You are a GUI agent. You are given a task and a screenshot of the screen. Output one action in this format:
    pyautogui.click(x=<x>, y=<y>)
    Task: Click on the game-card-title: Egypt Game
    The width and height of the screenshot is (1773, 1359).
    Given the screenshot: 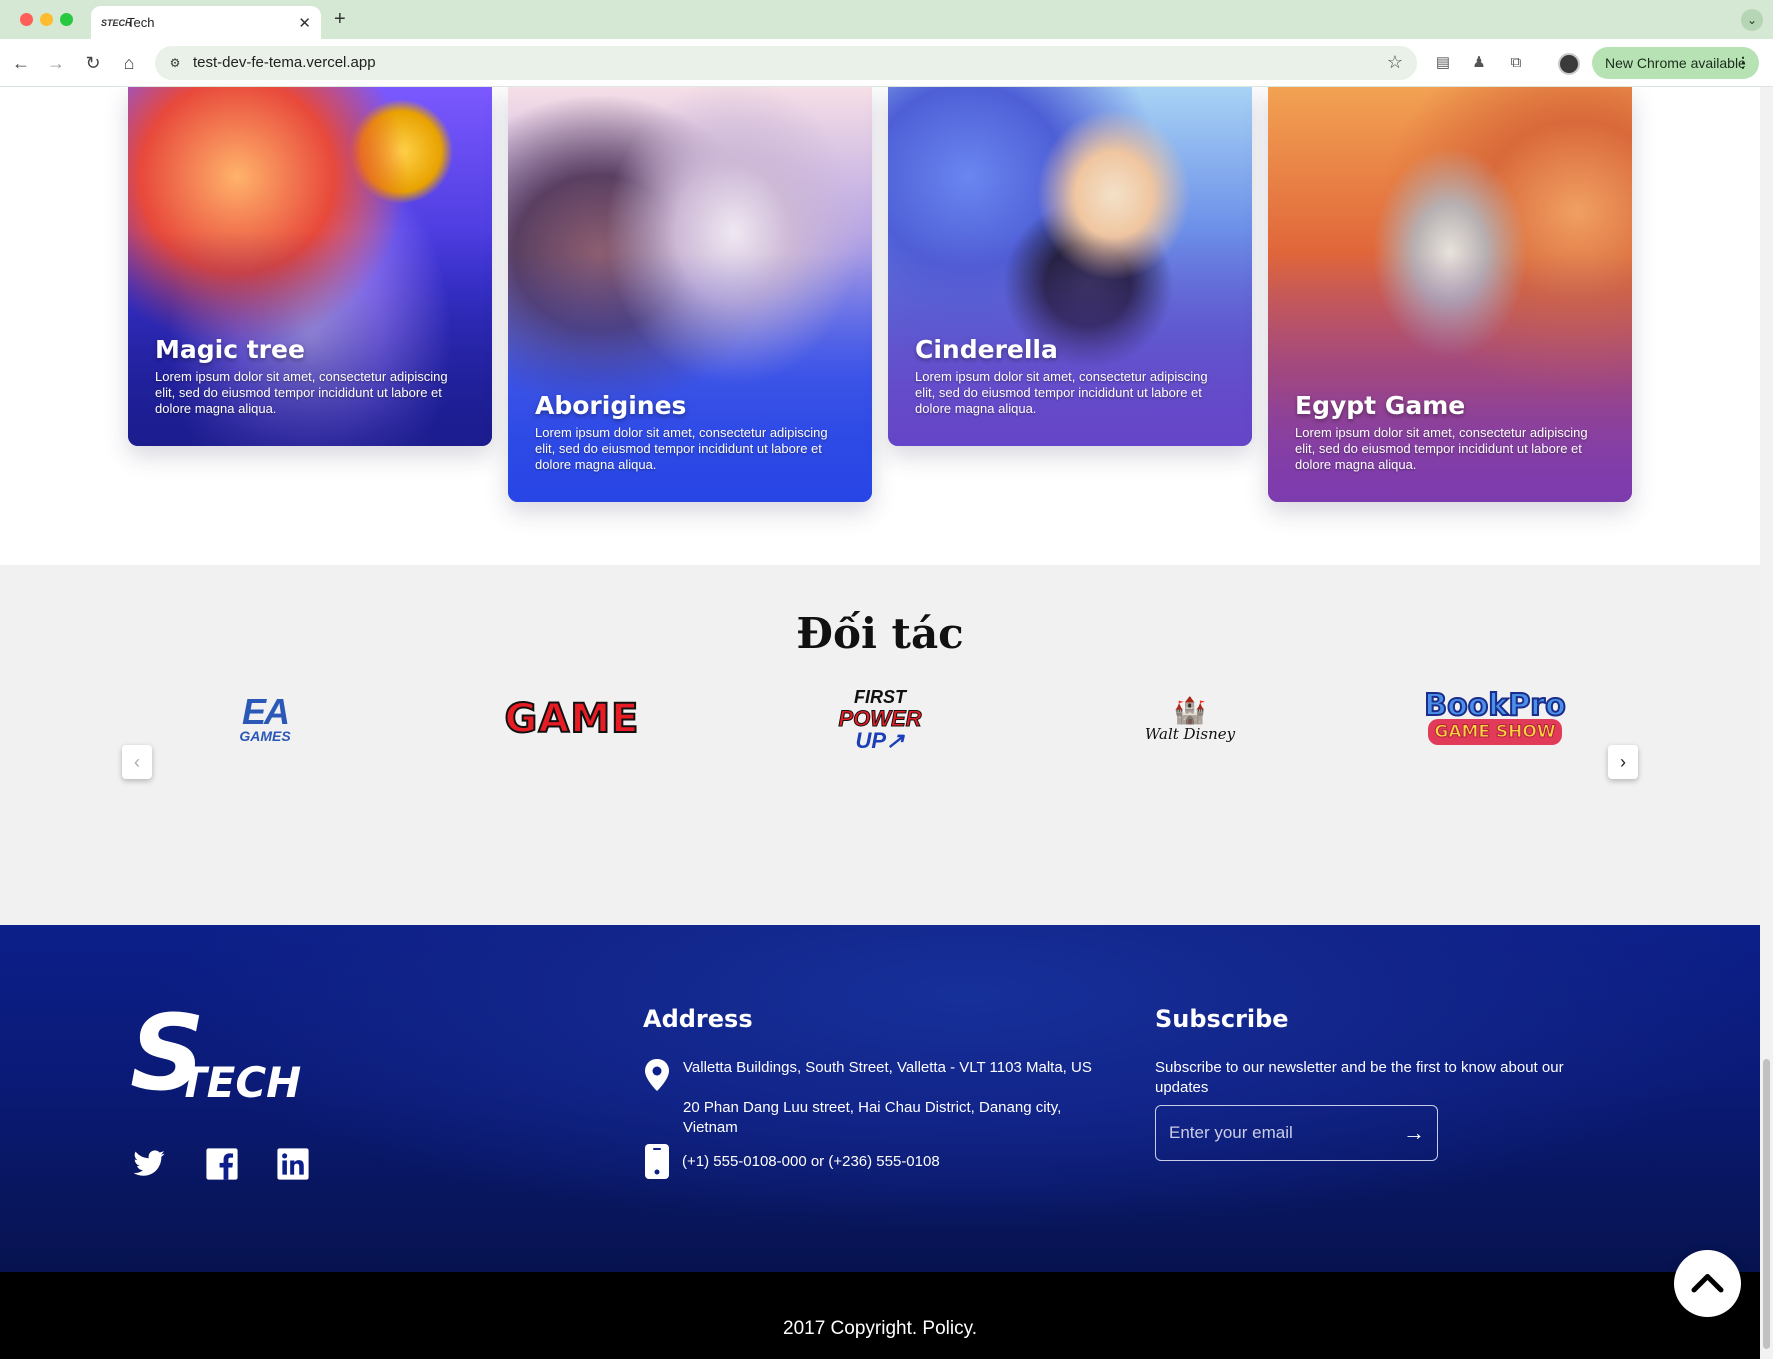 What is the action you would take?
    pyautogui.click(x=1380, y=405)
    